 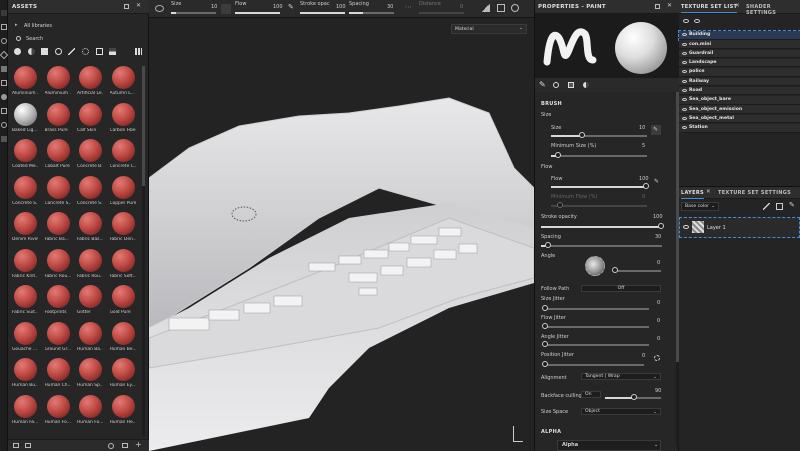 I want to click on close-icon: ✕, so click(x=138, y=5).